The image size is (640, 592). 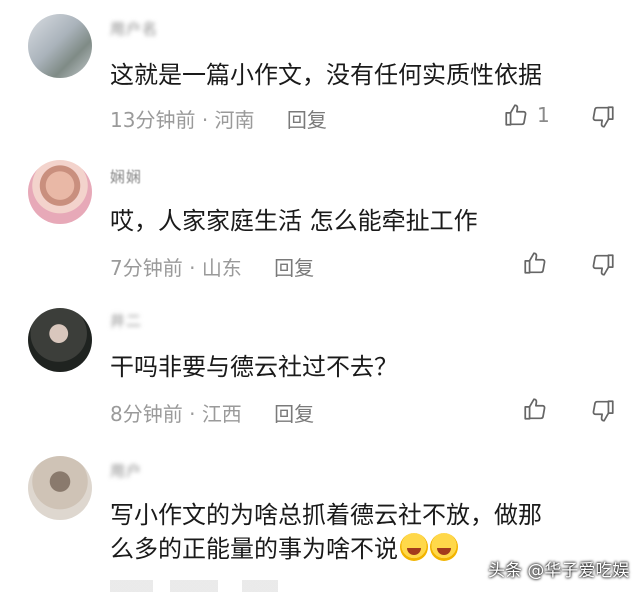 What do you see at coordinates (234, 120) in the screenshot?
I see `comment-location: 河南` at bounding box center [234, 120].